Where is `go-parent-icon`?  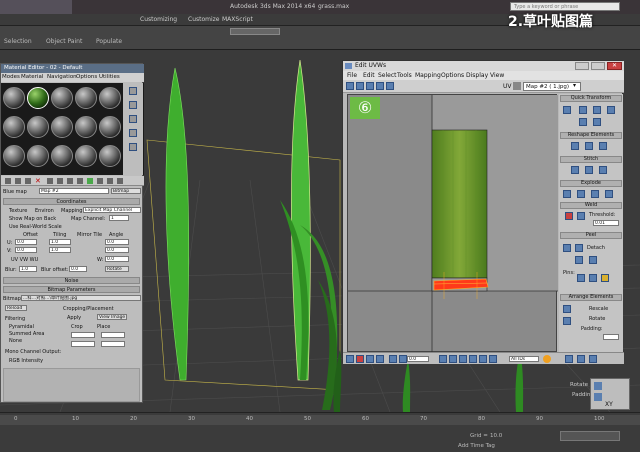
go-parent-icon is located at coordinates (110, 181).